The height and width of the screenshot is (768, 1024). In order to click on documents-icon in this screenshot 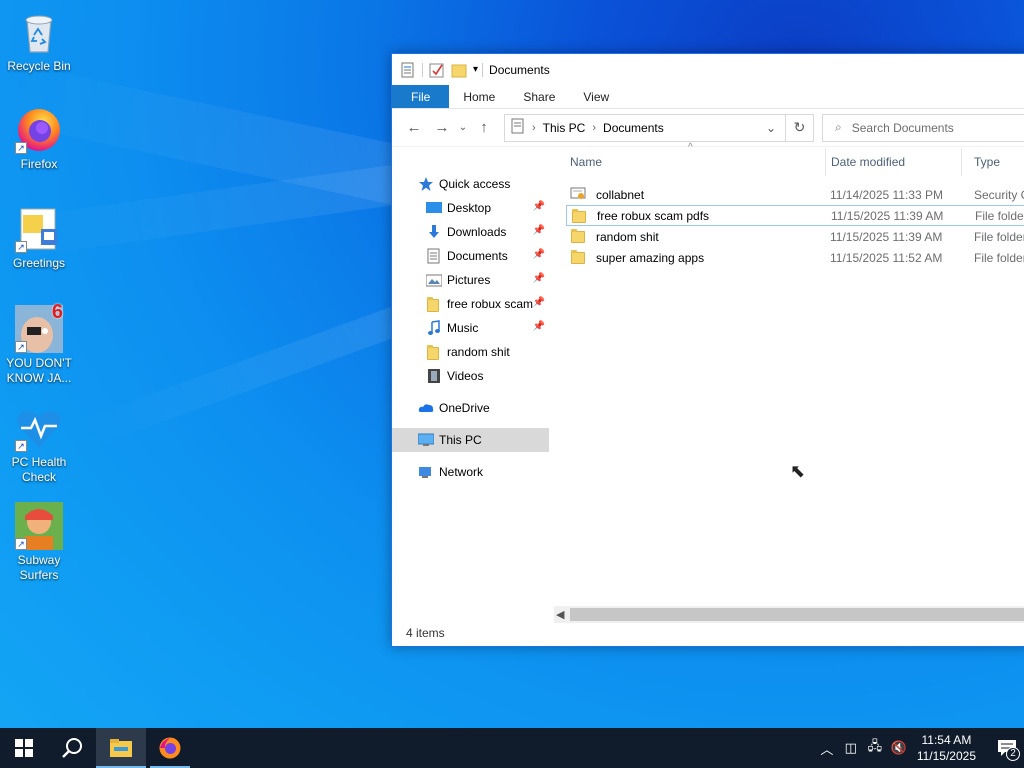, I will do `click(434, 256)`.